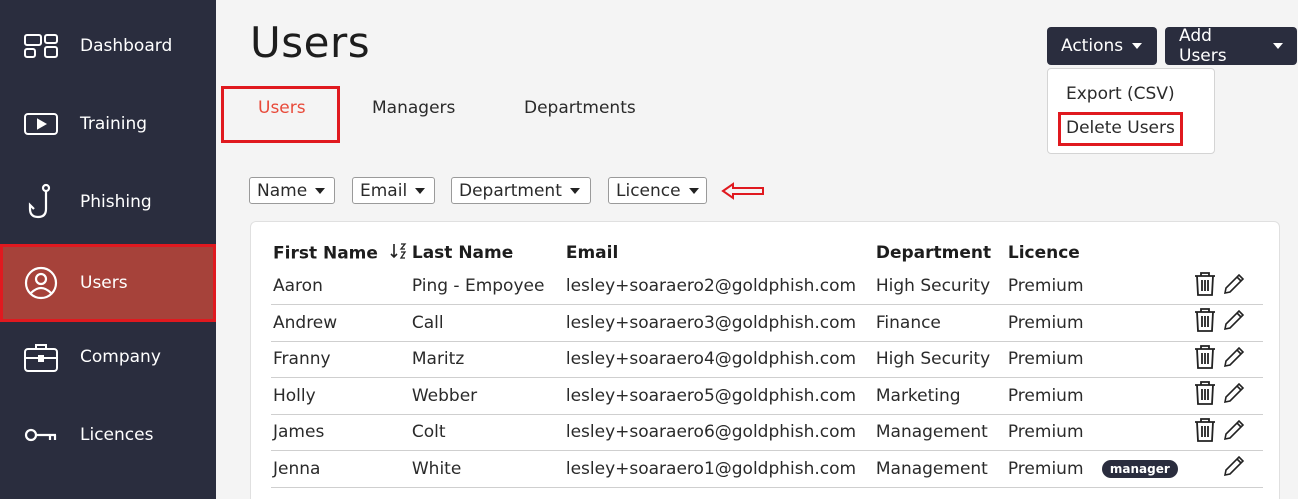 The image size is (1298, 499). Describe the element at coordinates (114, 124) in the screenshot. I see `sidebar-item-label: Training` at that location.